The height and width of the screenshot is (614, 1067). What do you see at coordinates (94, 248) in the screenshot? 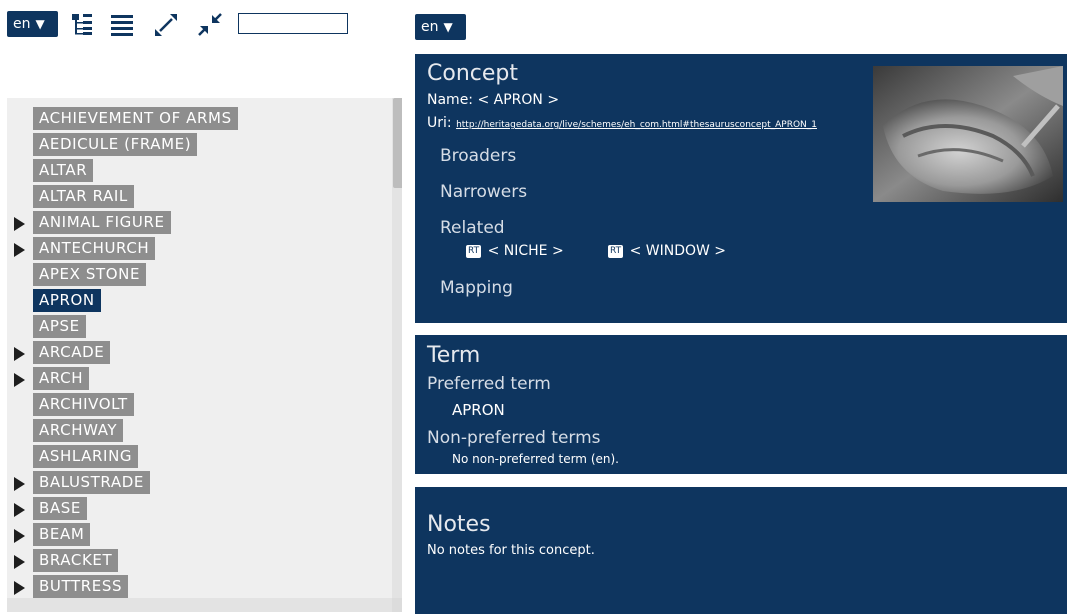
I see `tree-item-label: ANTECHURCH` at bounding box center [94, 248].